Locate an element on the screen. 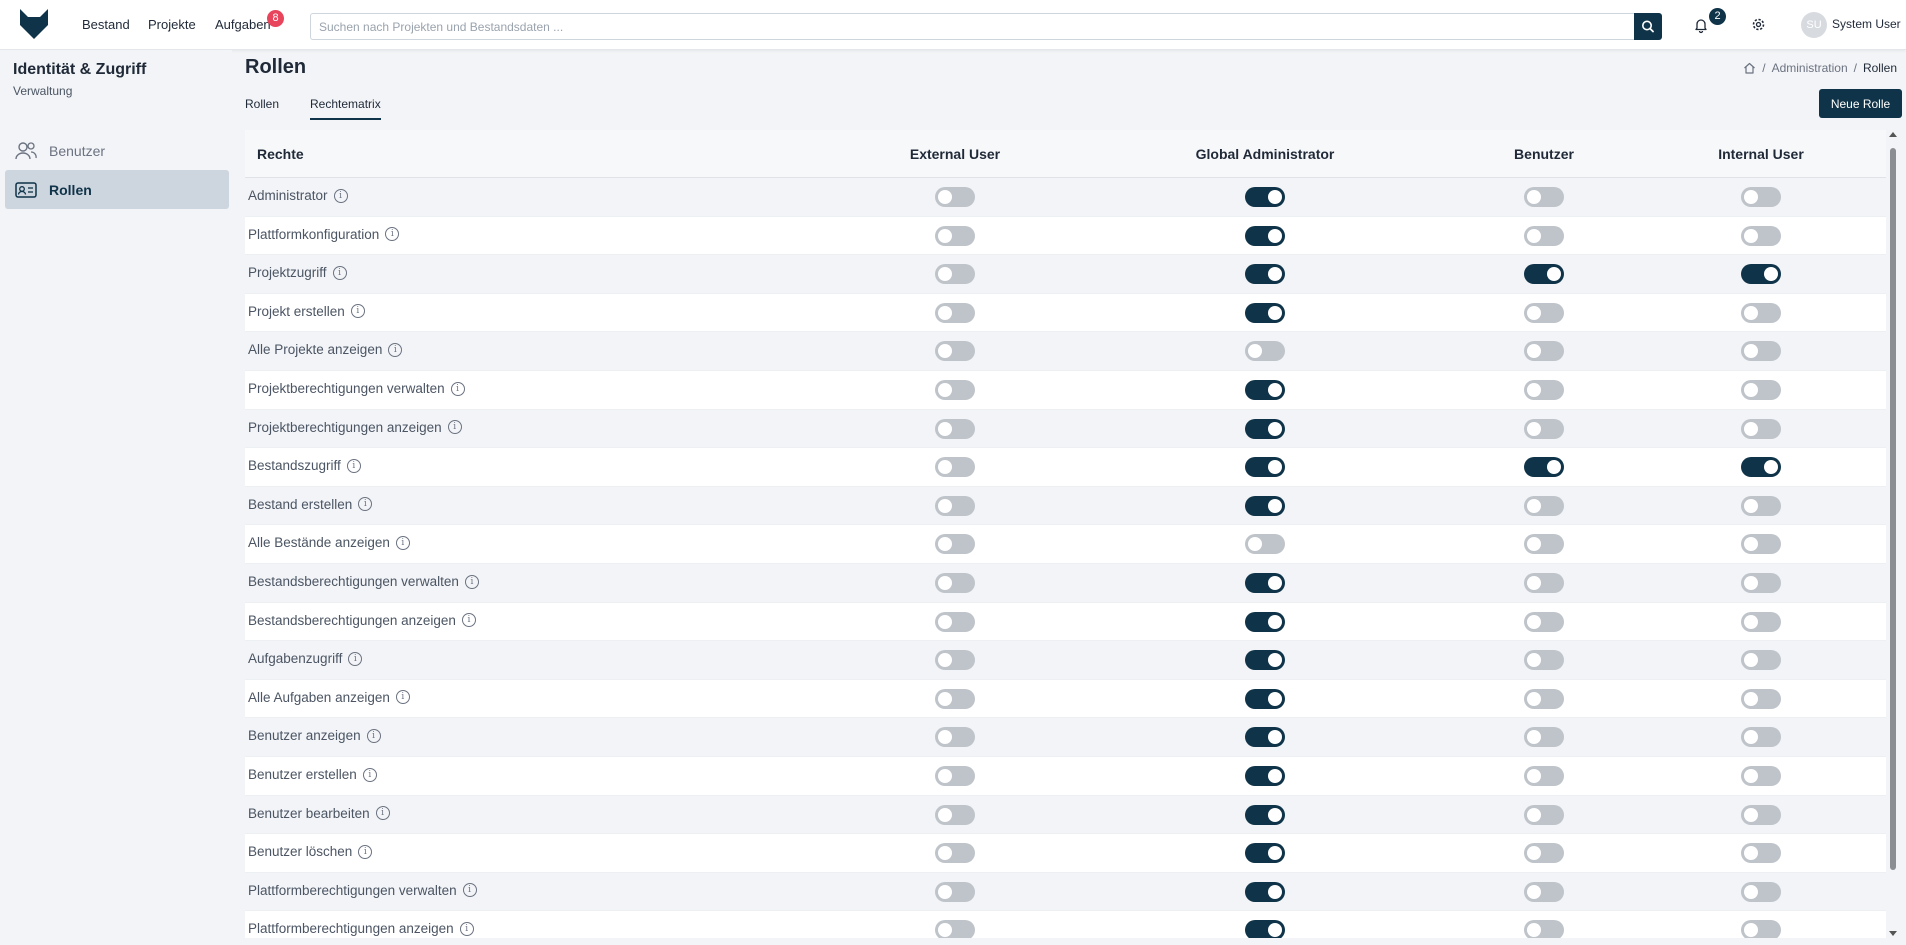 The width and height of the screenshot is (1906, 945). nav-aufgaben: Aufgaben is located at coordinates (243, 24).